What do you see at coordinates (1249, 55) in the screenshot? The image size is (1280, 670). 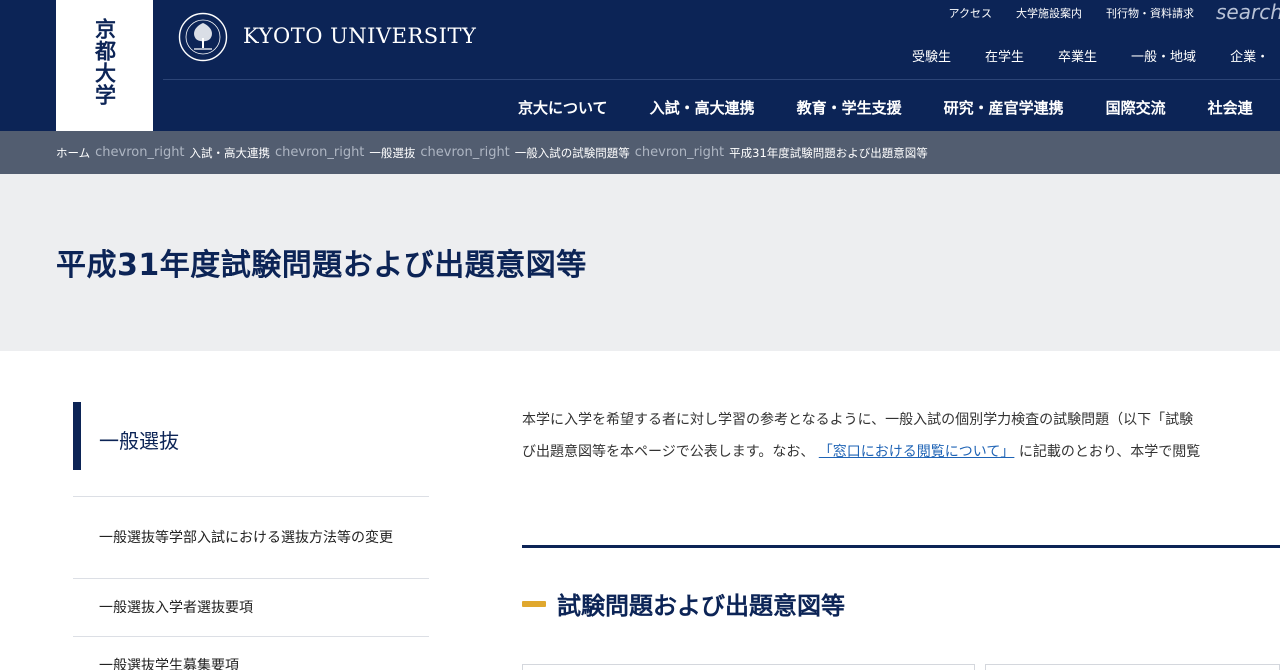 I see `audience-link-business: 企業・` at bounding box center [1249, 55].